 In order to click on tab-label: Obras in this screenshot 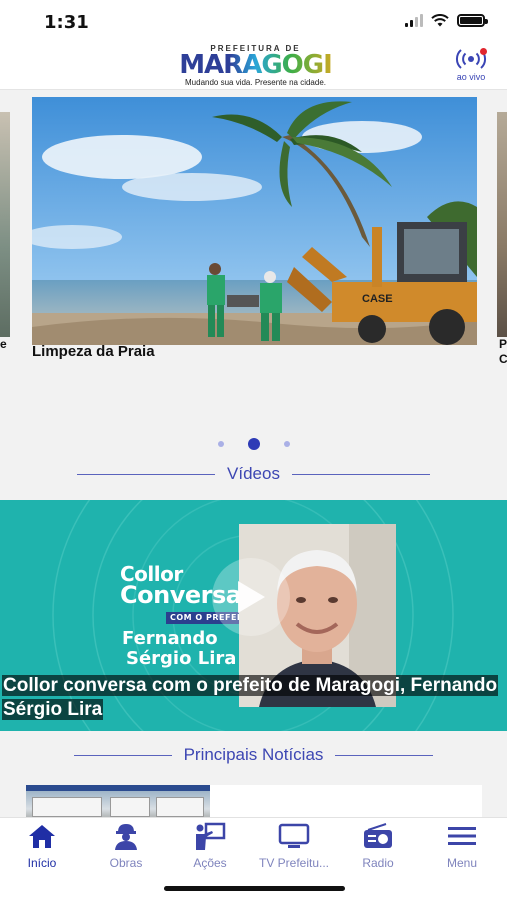, I will do `click(126, 863)`.